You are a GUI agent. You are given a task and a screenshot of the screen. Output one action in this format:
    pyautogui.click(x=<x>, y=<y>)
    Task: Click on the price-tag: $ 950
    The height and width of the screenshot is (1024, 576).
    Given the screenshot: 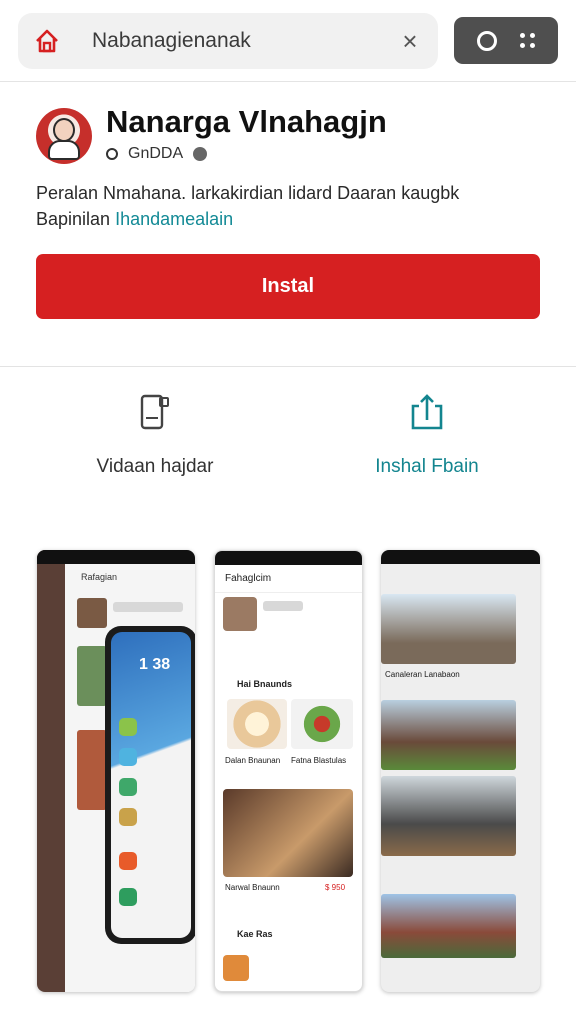 What is the action you would take?
    pyautogui.click(x=335, y=887)
    